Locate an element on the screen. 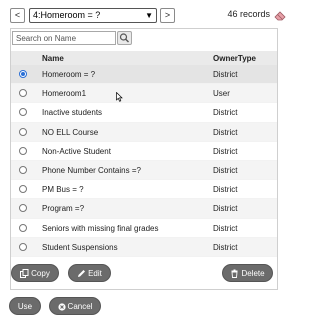  cancel-button: Cancel is located at coordinates (75, 306).